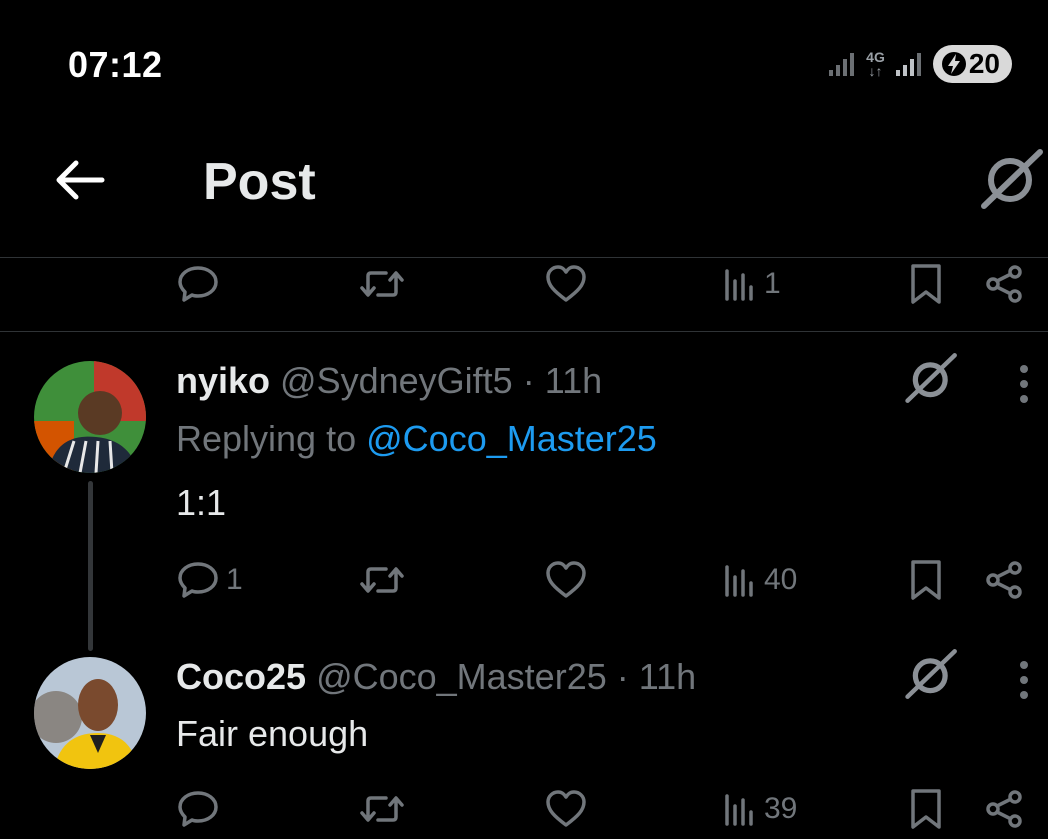 The height and width of the screenshot is (839, 1048). What do you see at coordinates (524, 580) in the screenshot?
I see `tweet-action-bar: 1 40` at bounding box center [524, 580].